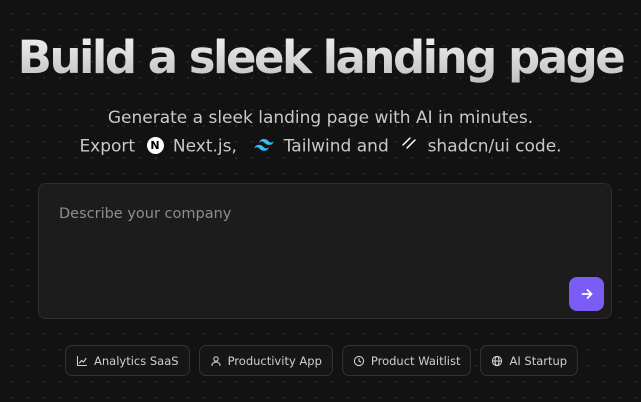  I want to click on chip-ai-startup: AI Startup, so click(529, 360).